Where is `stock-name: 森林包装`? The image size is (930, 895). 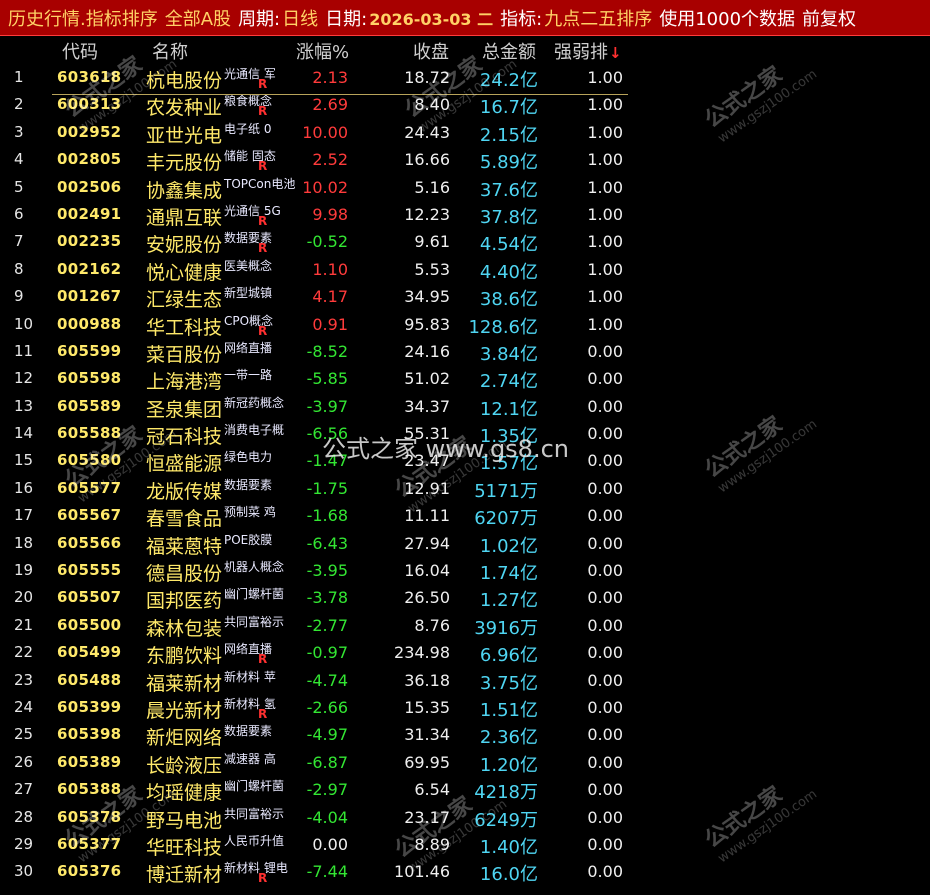 stock-name: 森林包装 is located at coordinates (184, 628).